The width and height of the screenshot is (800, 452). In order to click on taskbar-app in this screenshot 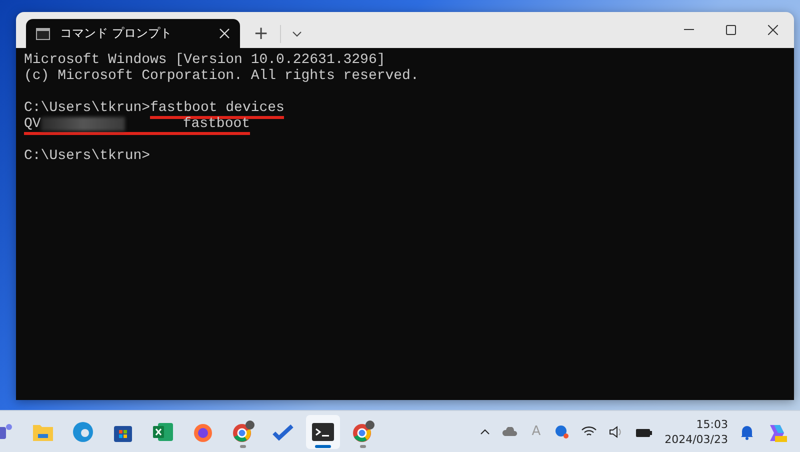, I will do `click(323, 431)`.